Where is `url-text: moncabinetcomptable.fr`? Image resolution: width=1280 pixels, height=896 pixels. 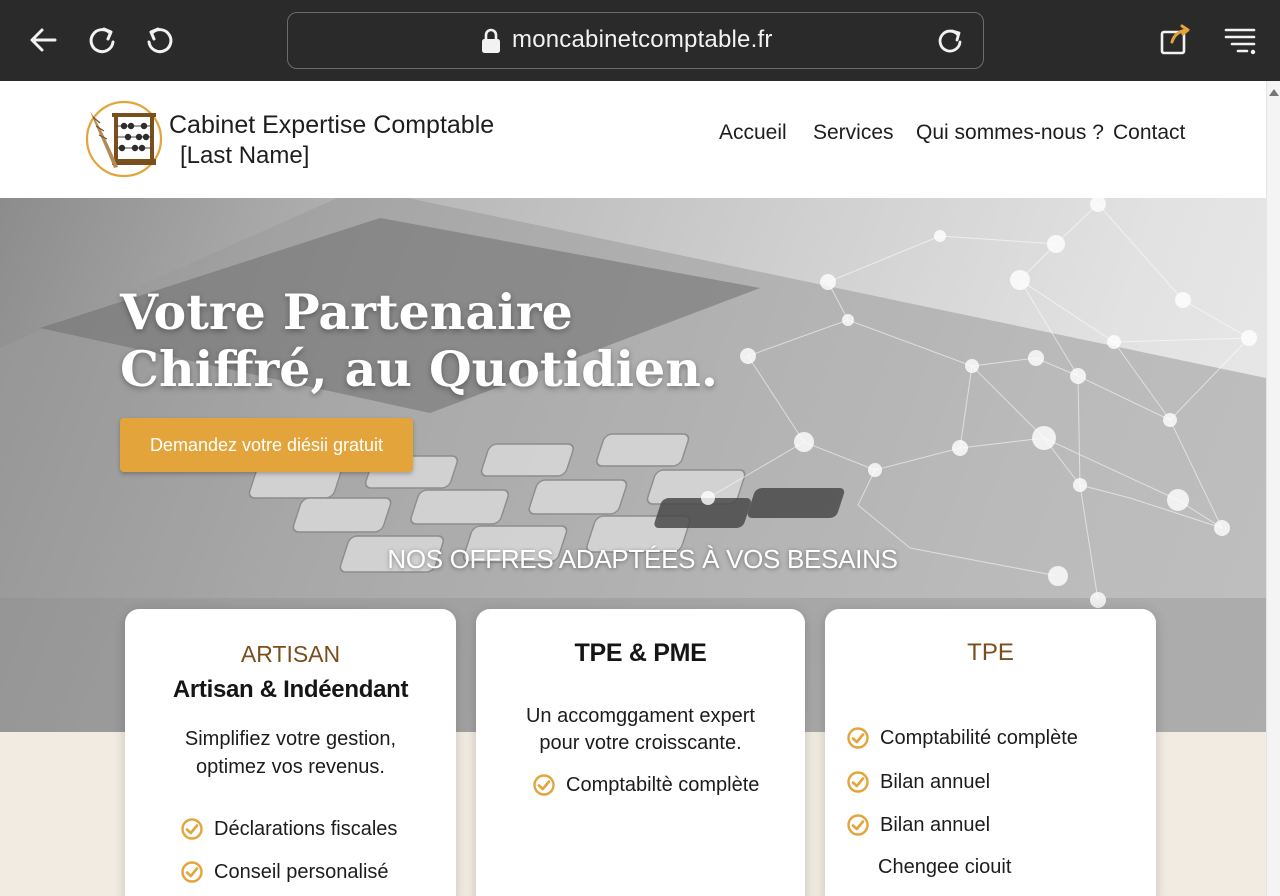
url-text: moncabinetcomptable.fr is located at coordinates (642, 40).